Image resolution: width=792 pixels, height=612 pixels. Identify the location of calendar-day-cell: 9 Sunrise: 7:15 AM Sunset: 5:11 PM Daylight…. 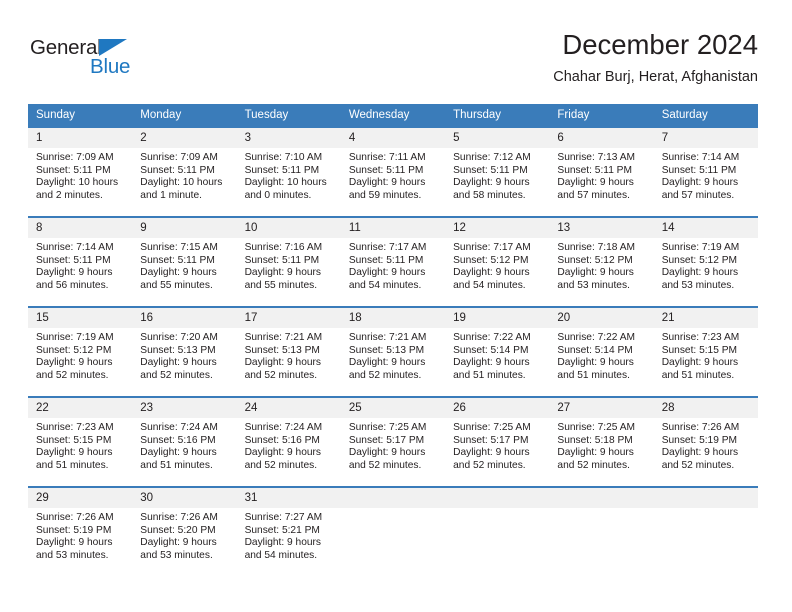
(184, 261).